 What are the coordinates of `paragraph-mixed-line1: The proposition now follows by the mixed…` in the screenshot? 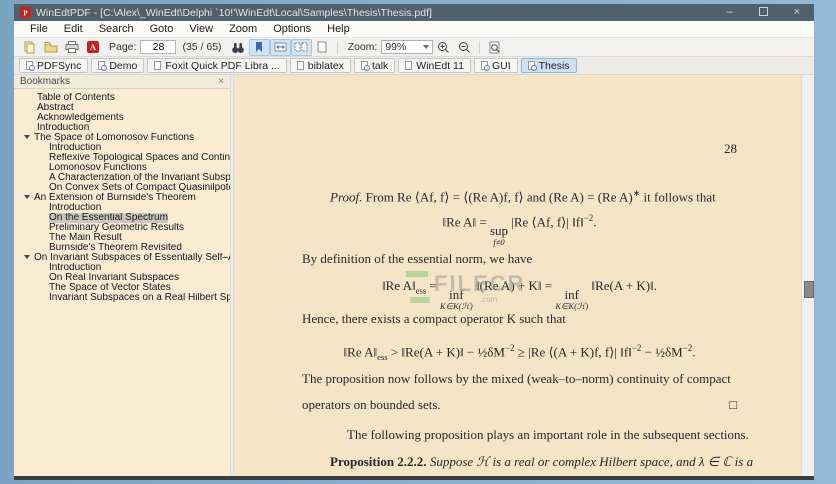 It's located at (516, 378).